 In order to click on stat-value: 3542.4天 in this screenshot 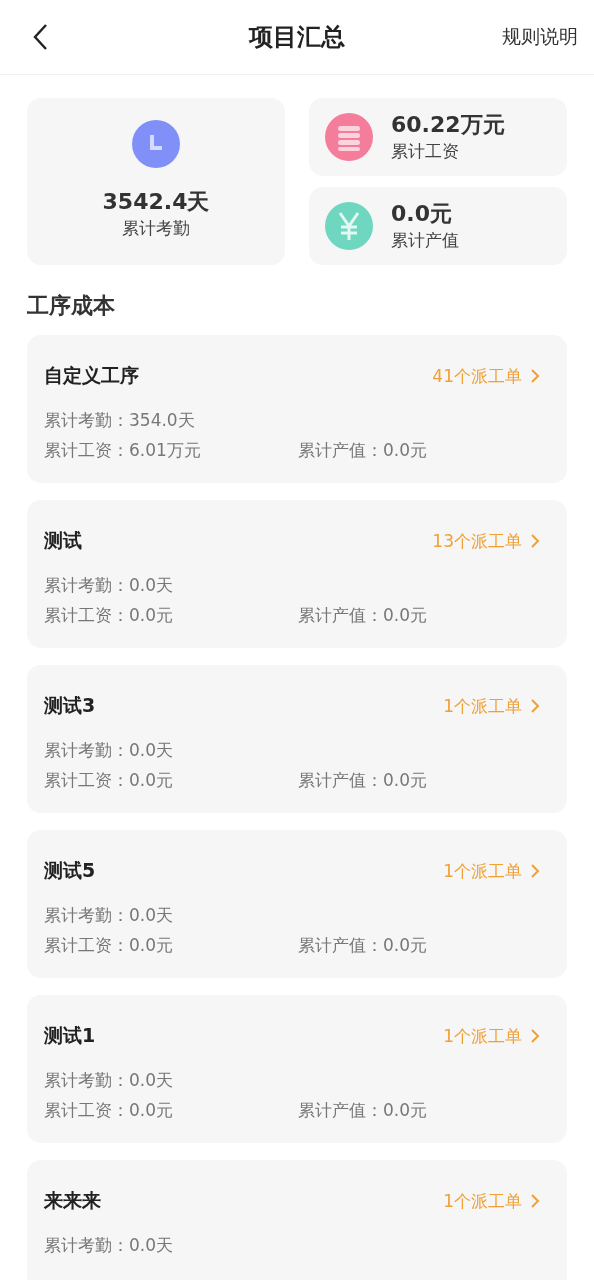, I will do `click(156, 202)`.